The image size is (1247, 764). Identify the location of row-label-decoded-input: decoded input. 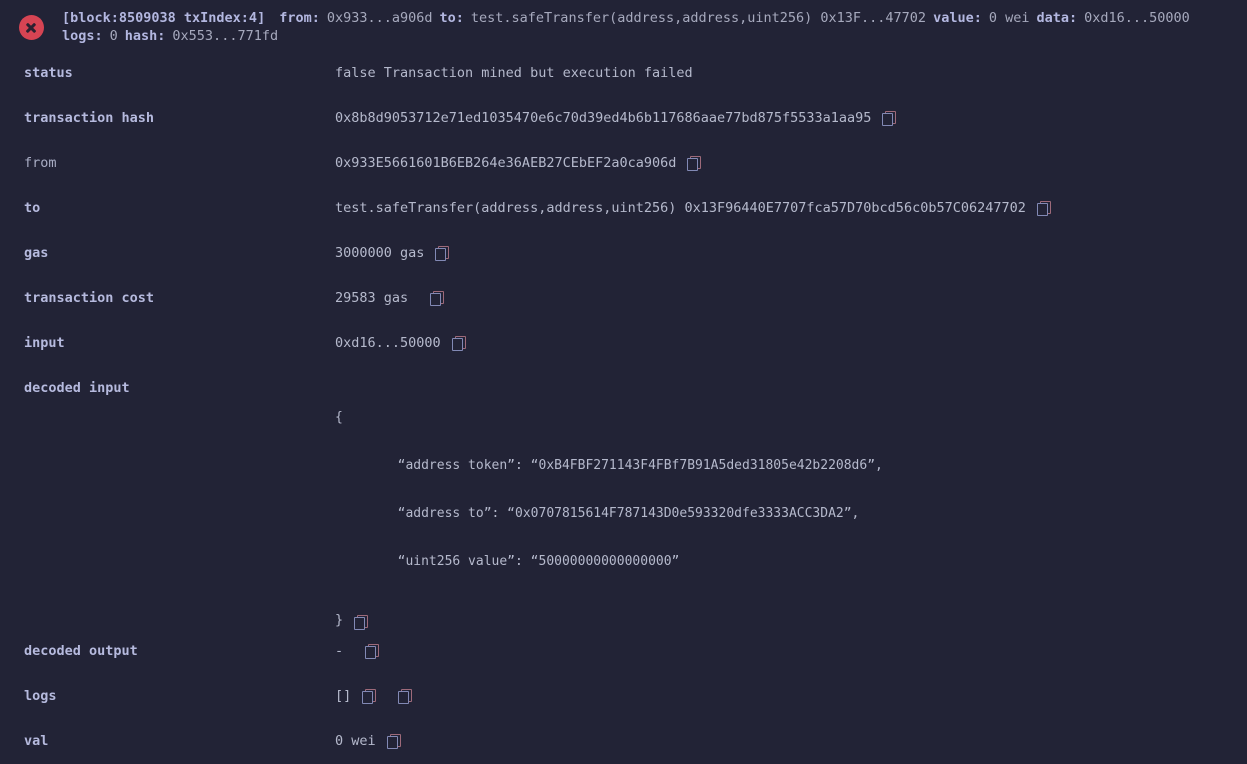
(77, 388).